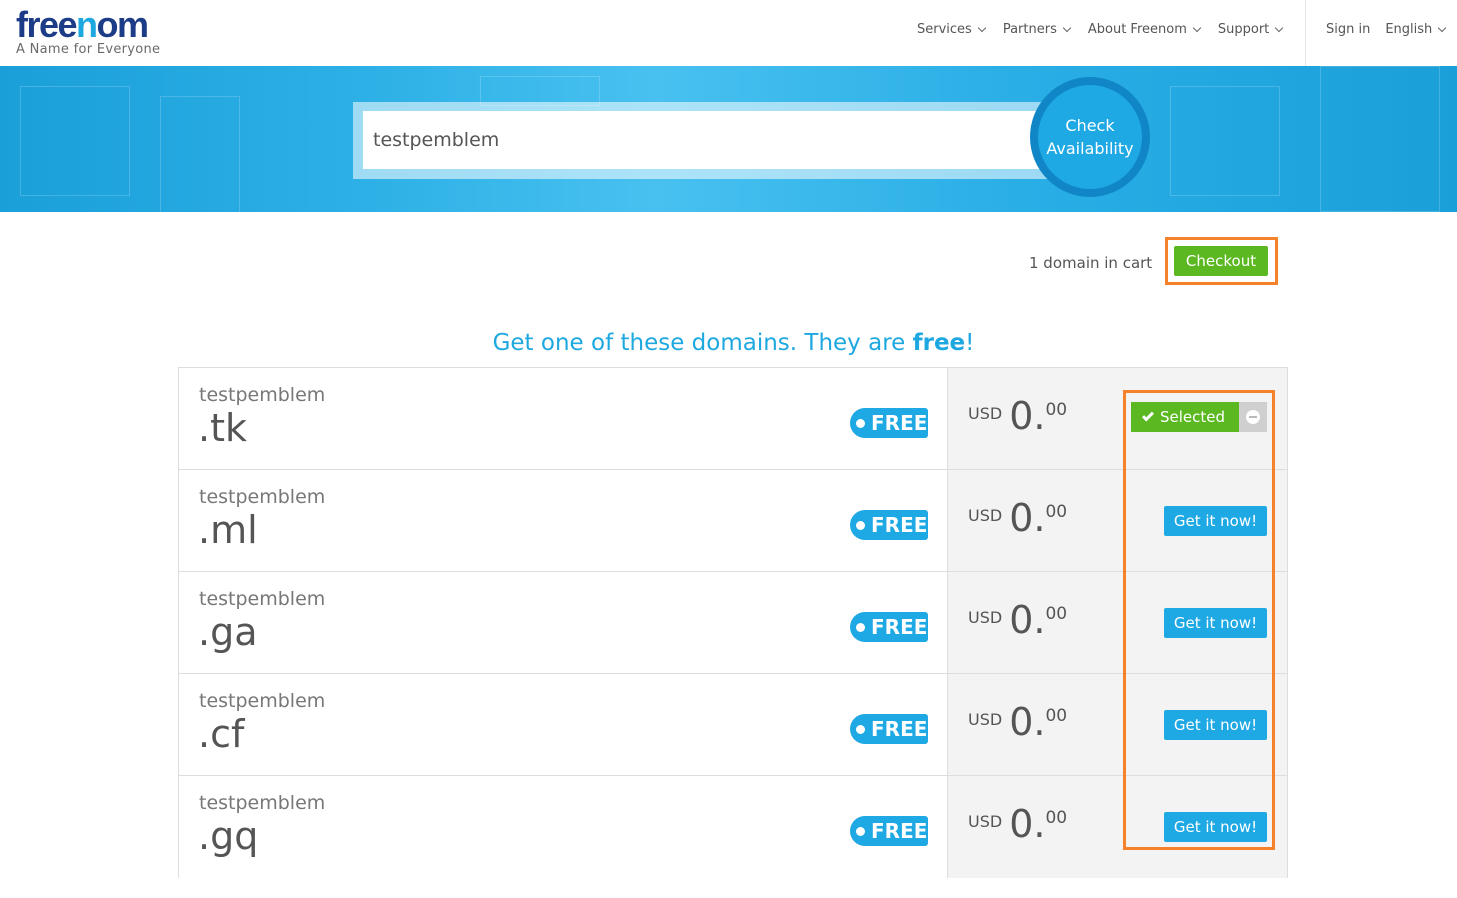  I want to click on title-bold: free, so click(939, 343).